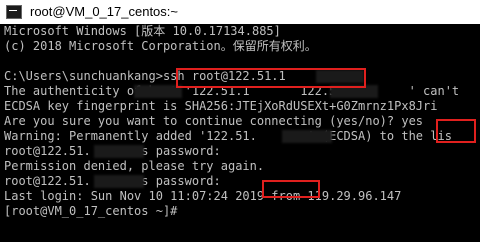 The image size is (480, 242). I want to click on window-titlebar: root@VM_0_17_centos:~, so click(240, 12).